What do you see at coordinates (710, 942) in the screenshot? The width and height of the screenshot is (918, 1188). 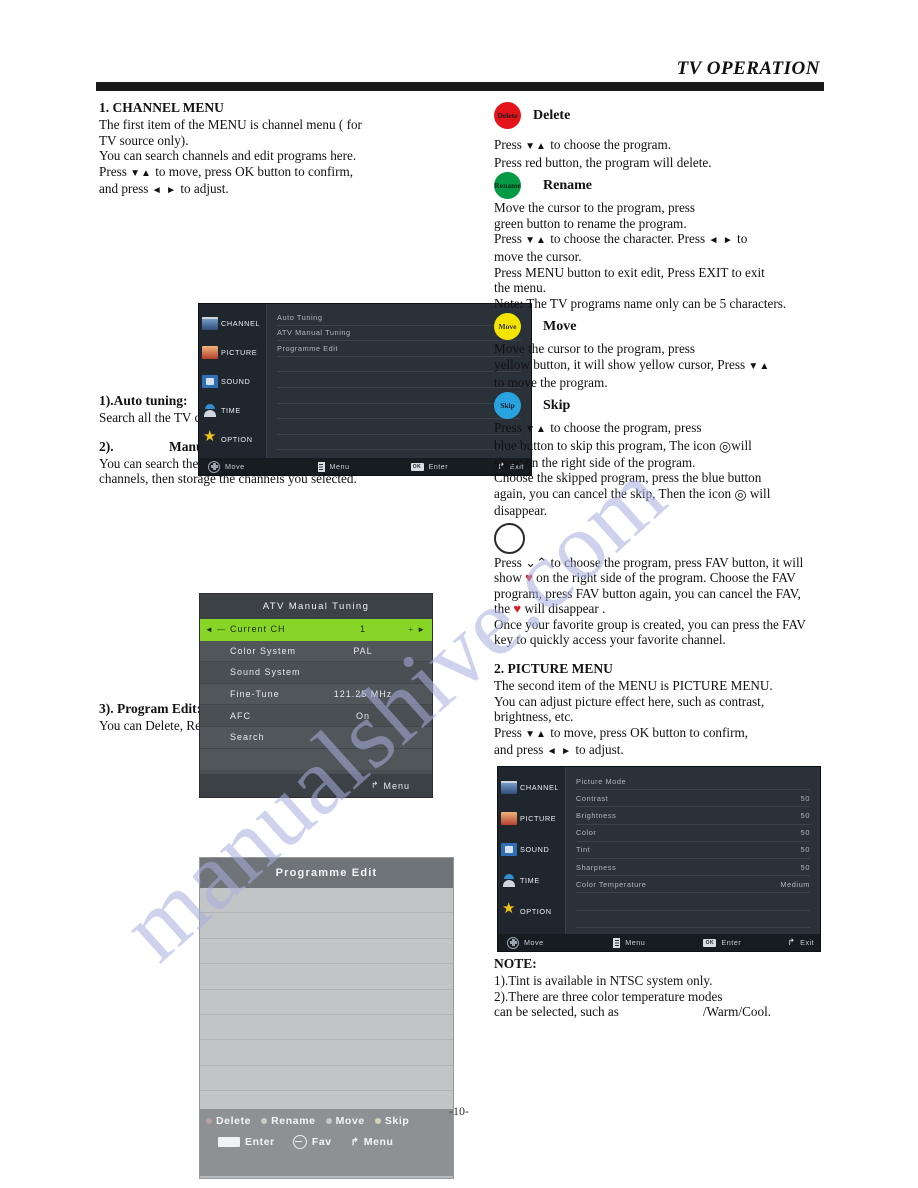 I see `ok-icon: OK` at bounding box center [710, 942].